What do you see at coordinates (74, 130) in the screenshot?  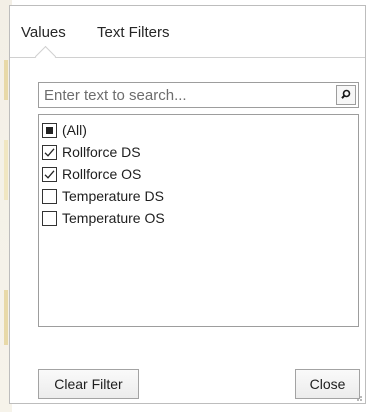 I see `list-item-label: (All)` at bounding box center [74, 130].